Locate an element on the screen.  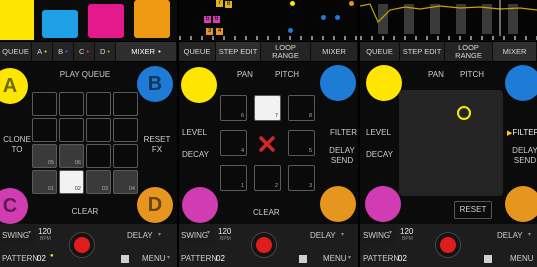
reset-button: RESET is located at coordinates (473, 210).